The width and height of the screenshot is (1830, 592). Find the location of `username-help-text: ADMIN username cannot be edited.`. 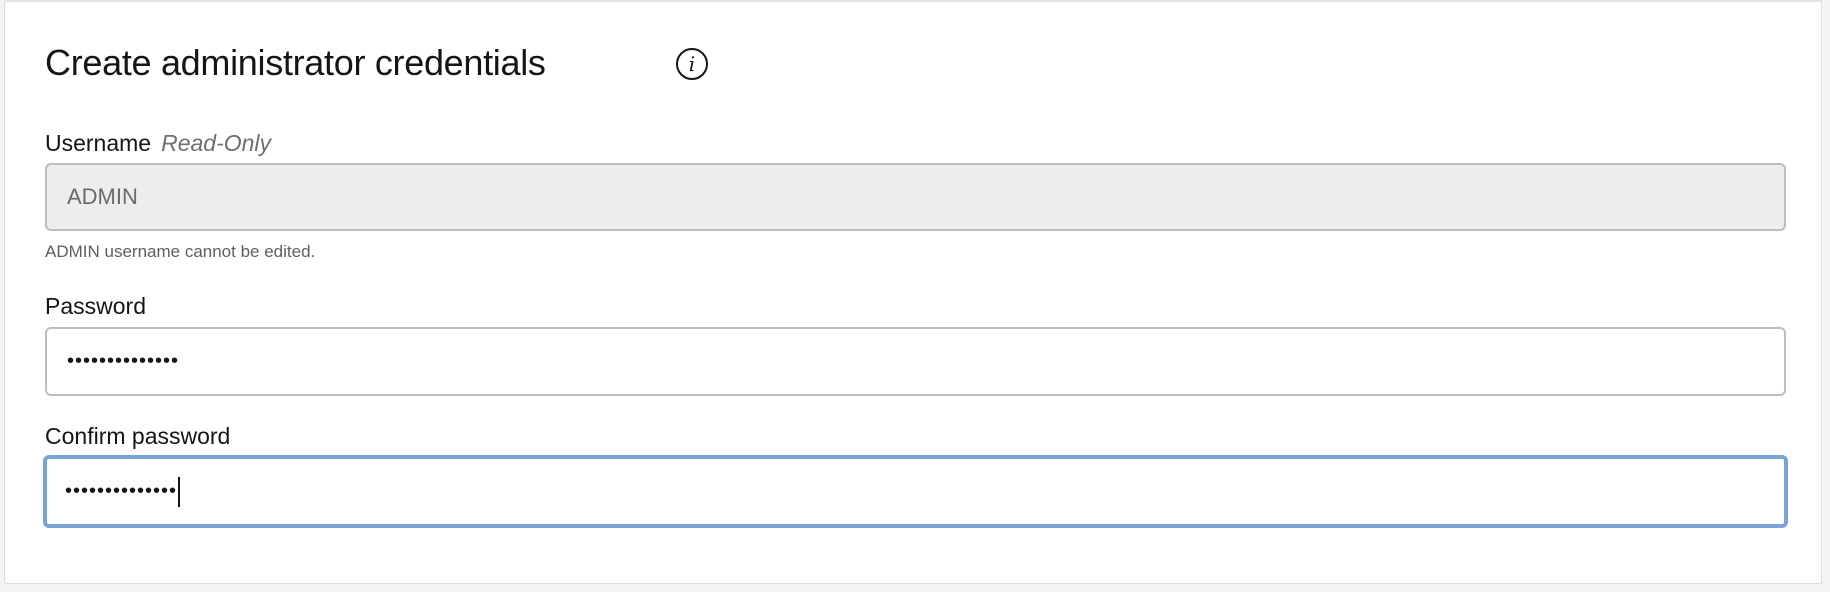

username-help-text: ADMIN username cannot be edited. is located at coordinates (180, 251).